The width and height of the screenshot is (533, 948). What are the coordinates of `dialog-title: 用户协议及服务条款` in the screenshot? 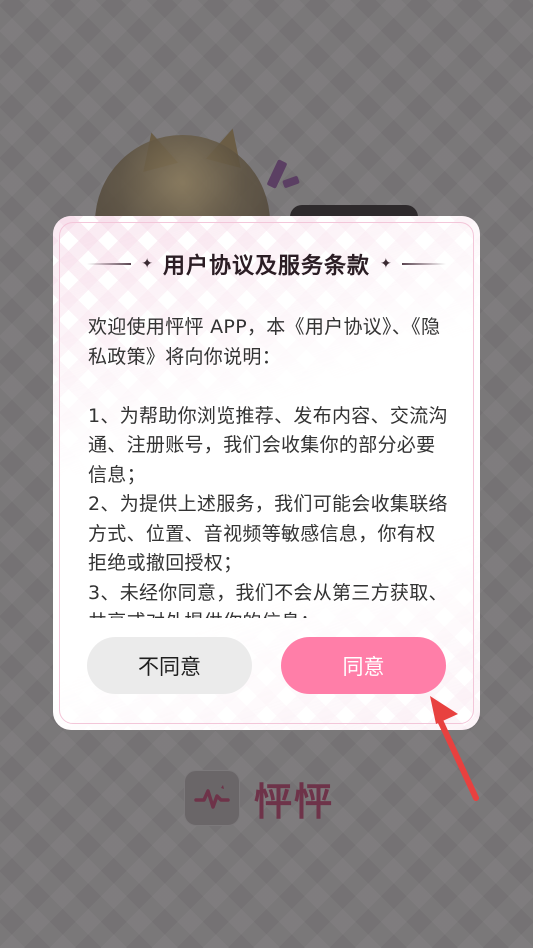 It's located at (266, 266).